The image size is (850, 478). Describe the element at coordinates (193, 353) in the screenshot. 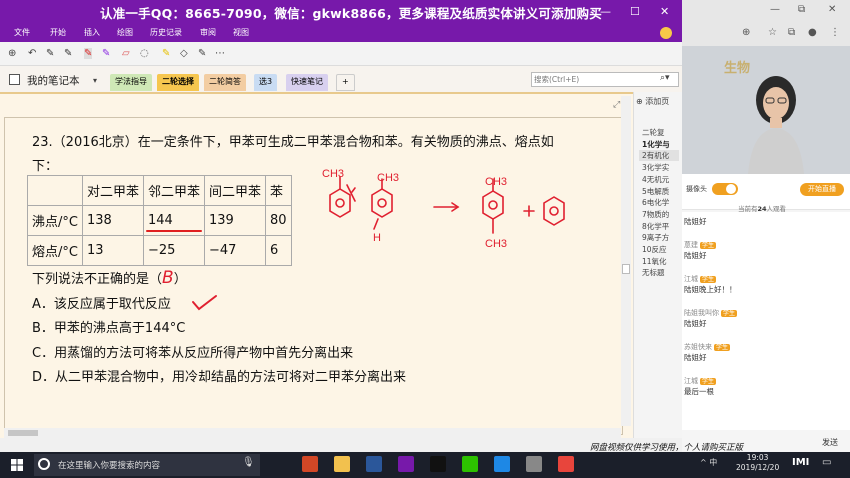

I see `option-c: C．用蒸馏的方法可将苯从反应所得产物中首先分离出来` at that location.